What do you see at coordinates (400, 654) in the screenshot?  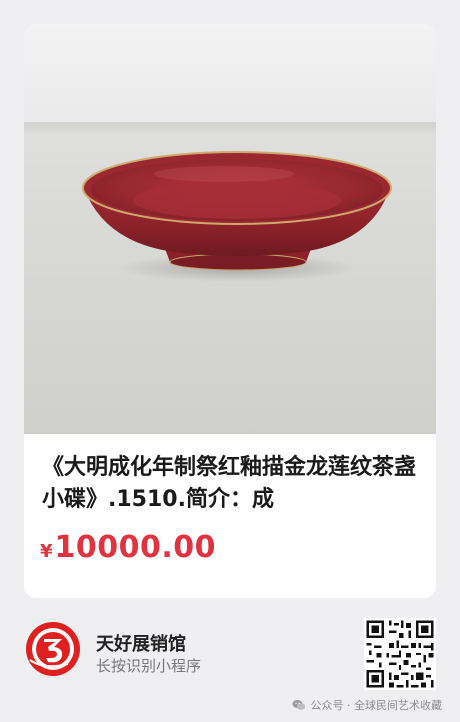 I see `qr-code-icon` at bounding box center [400, 654].